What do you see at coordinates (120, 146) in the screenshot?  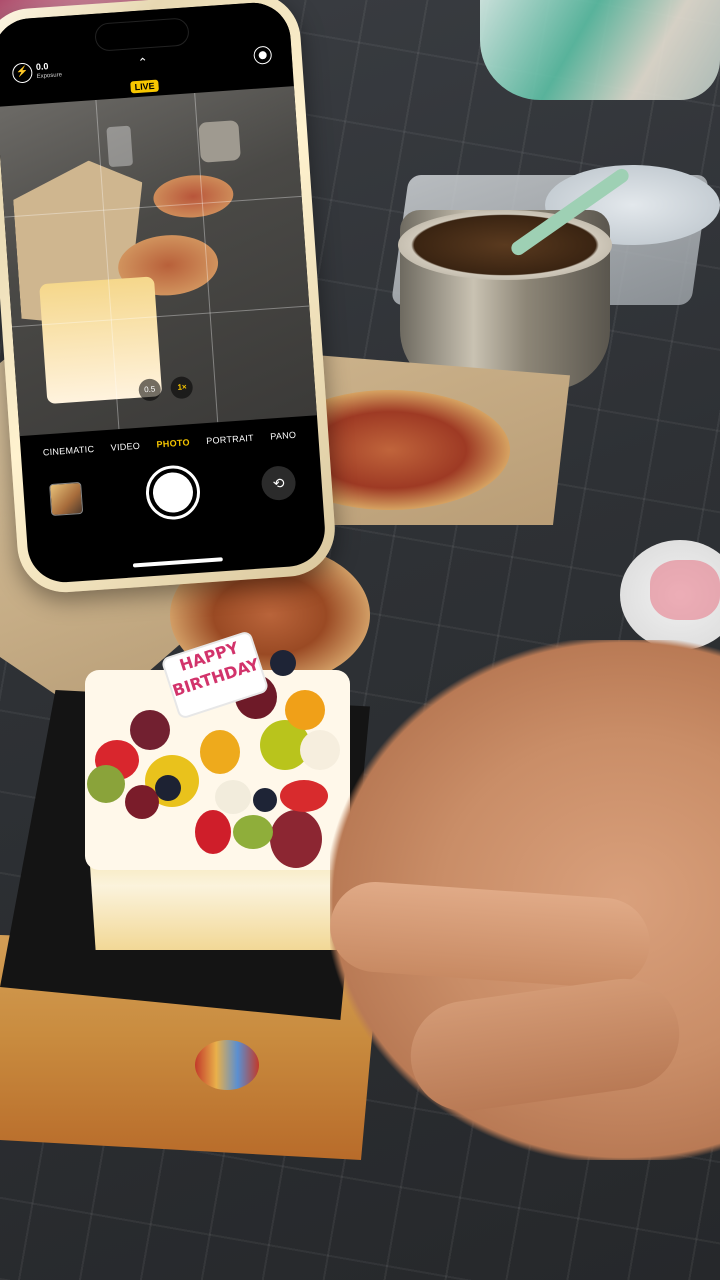 I see `vf-cup` at bounding box center [120, 146].